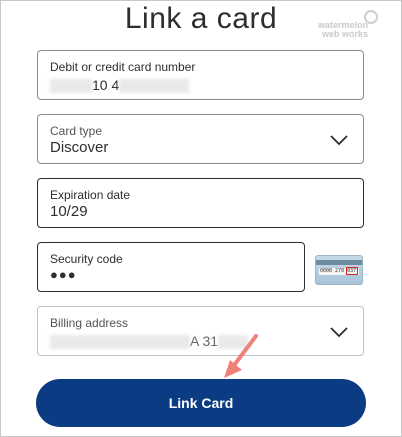 This screenshot has height=437, width=402. I want to click on watermark-logo: watermelon web works, so click(343, 26).